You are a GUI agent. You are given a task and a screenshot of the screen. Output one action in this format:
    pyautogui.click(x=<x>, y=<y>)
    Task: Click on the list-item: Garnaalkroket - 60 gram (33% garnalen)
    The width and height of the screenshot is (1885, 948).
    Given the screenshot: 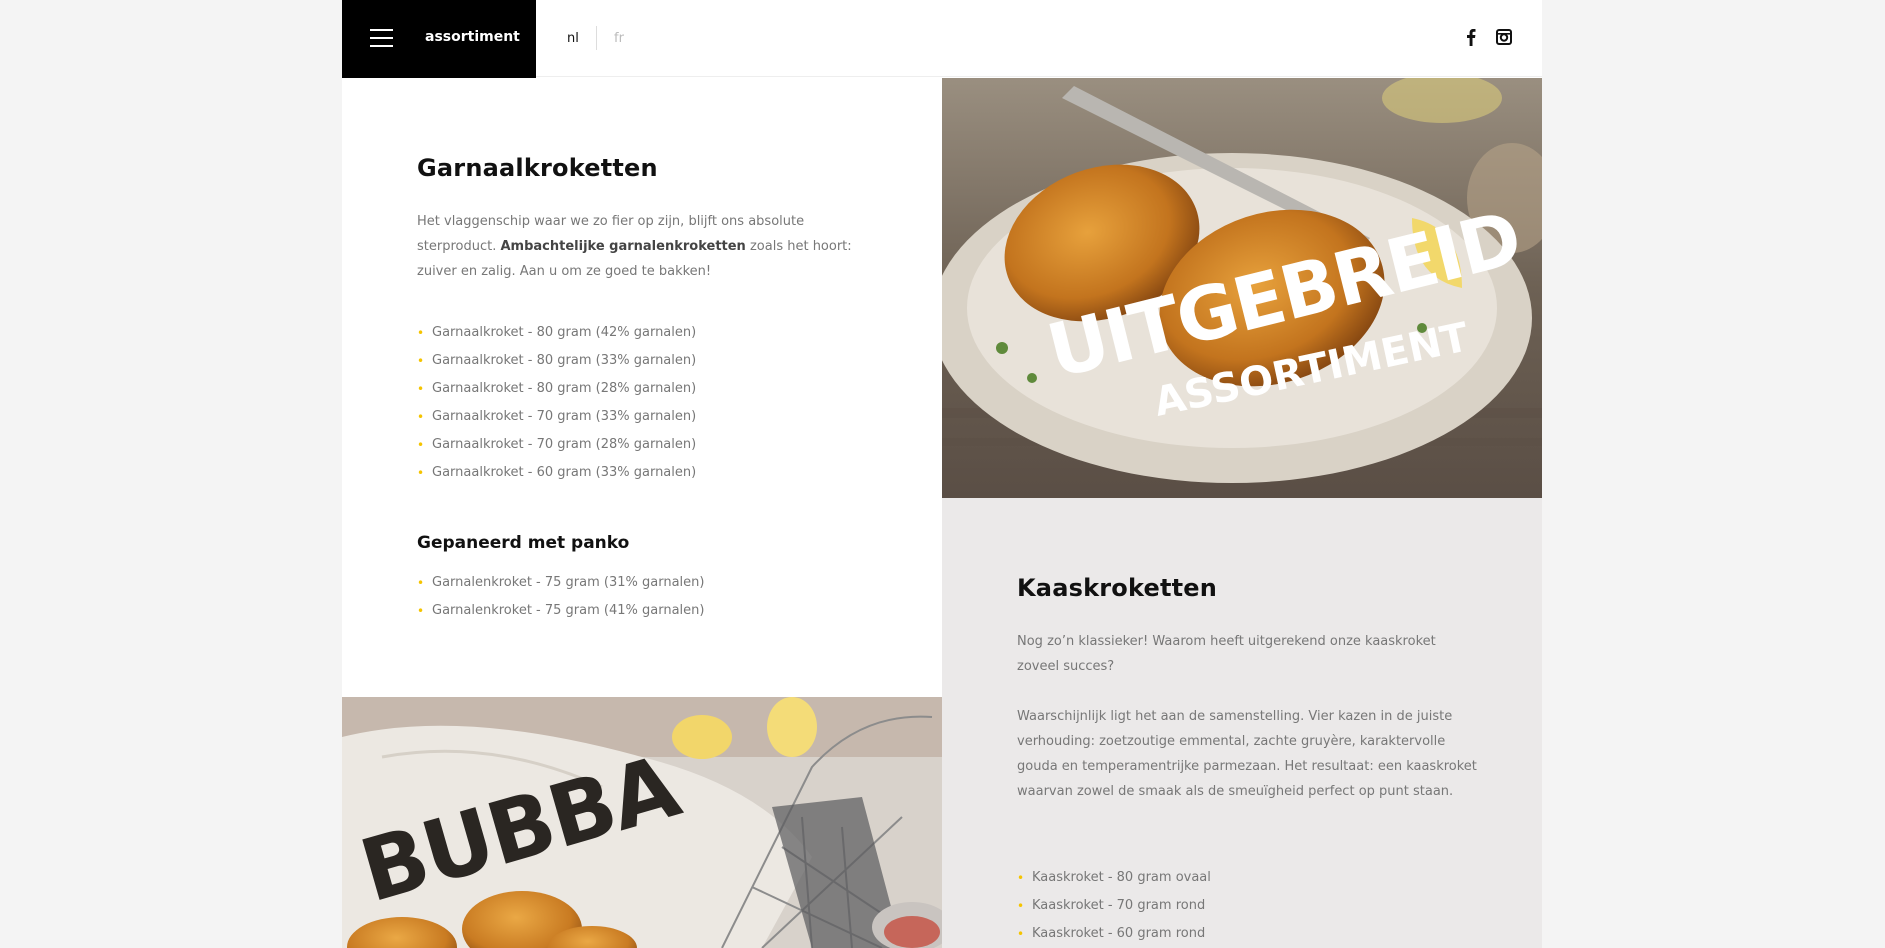 What is the action you would take?
    pyautogui.click(x=556, y=473)
    